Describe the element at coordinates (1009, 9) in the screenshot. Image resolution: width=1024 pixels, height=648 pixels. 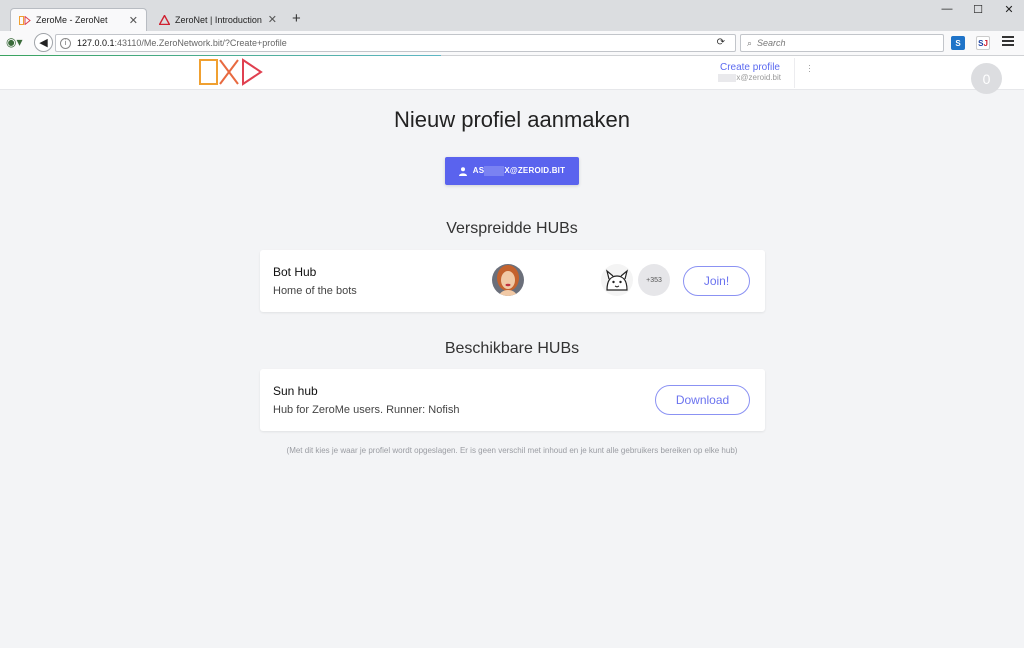
I see `close-window-icon: ✕` at that location.